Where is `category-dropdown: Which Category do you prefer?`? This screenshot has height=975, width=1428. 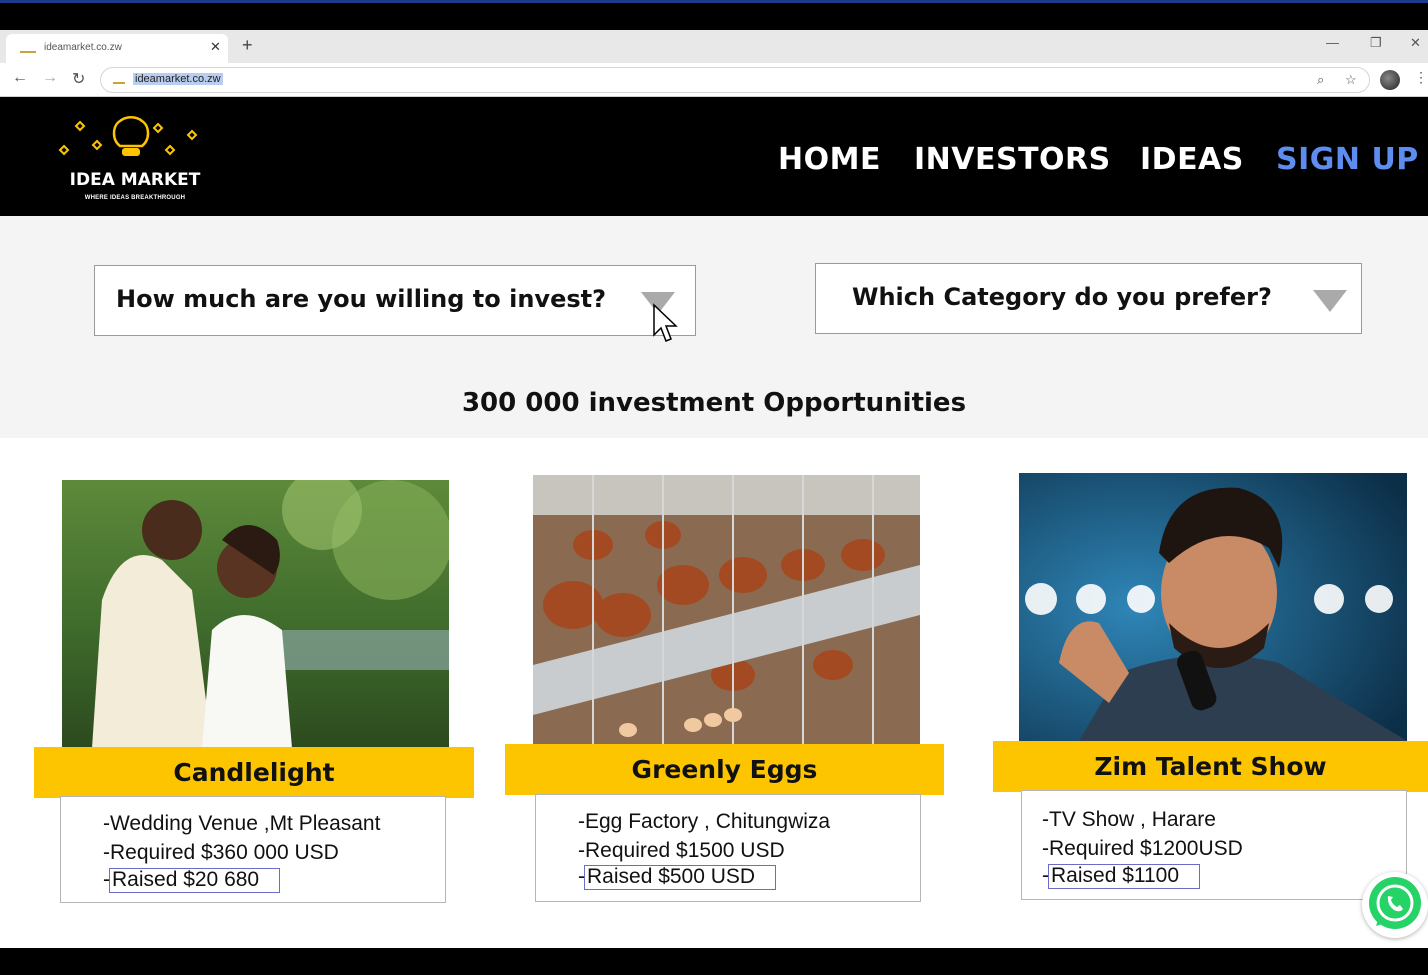
category-dropdown: Which Category do you prefer? is located at coordinates (1088, 298).